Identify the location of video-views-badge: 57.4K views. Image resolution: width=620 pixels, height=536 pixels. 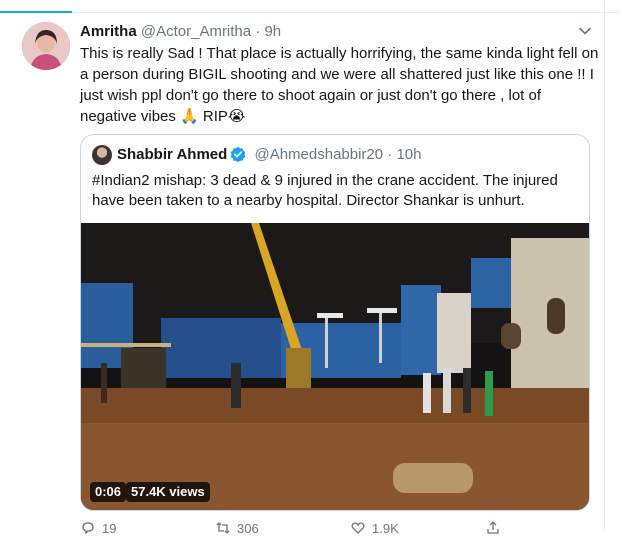
(168, 492).